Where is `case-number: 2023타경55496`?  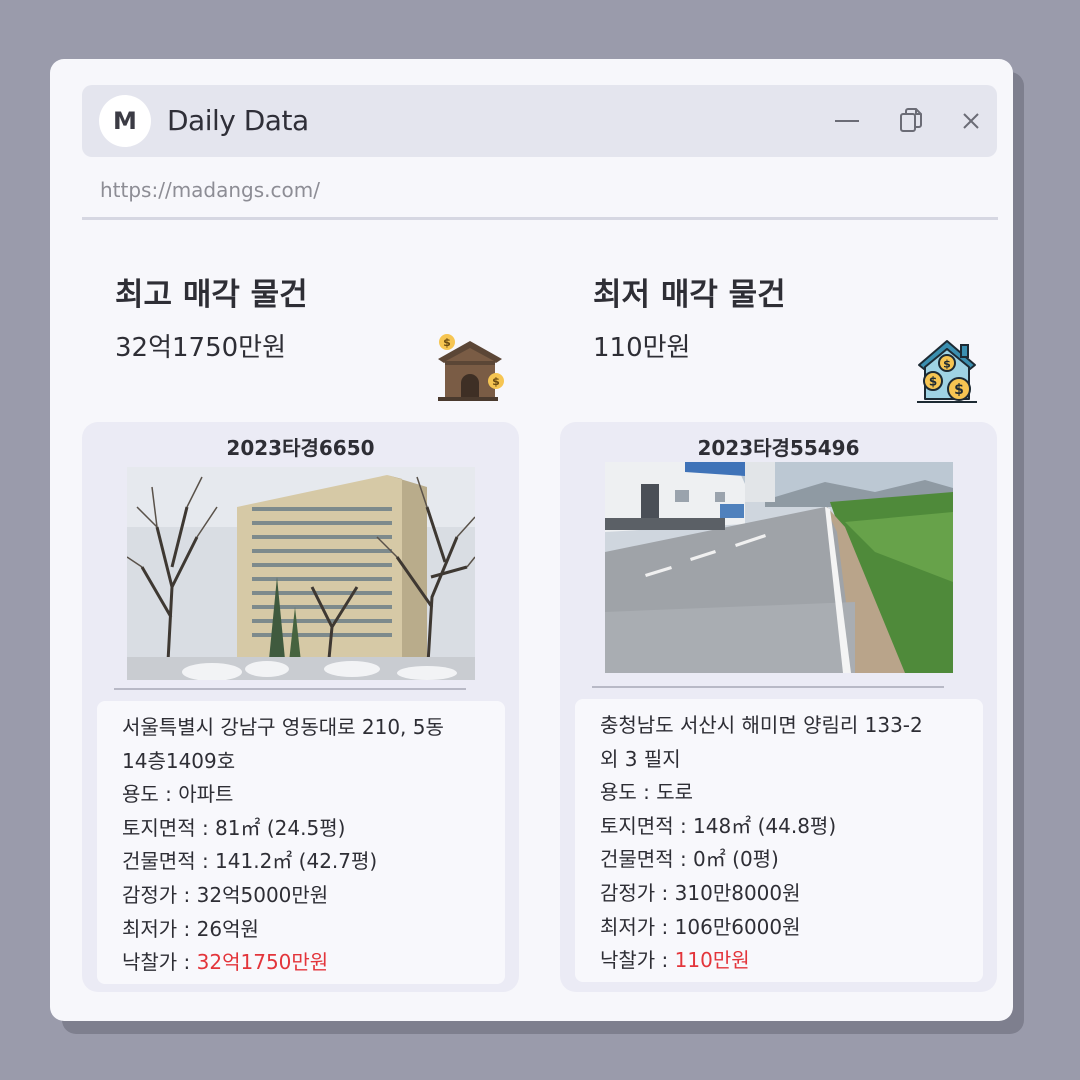 case-number: 2023타경55496 is located at coordinates (778, 448).